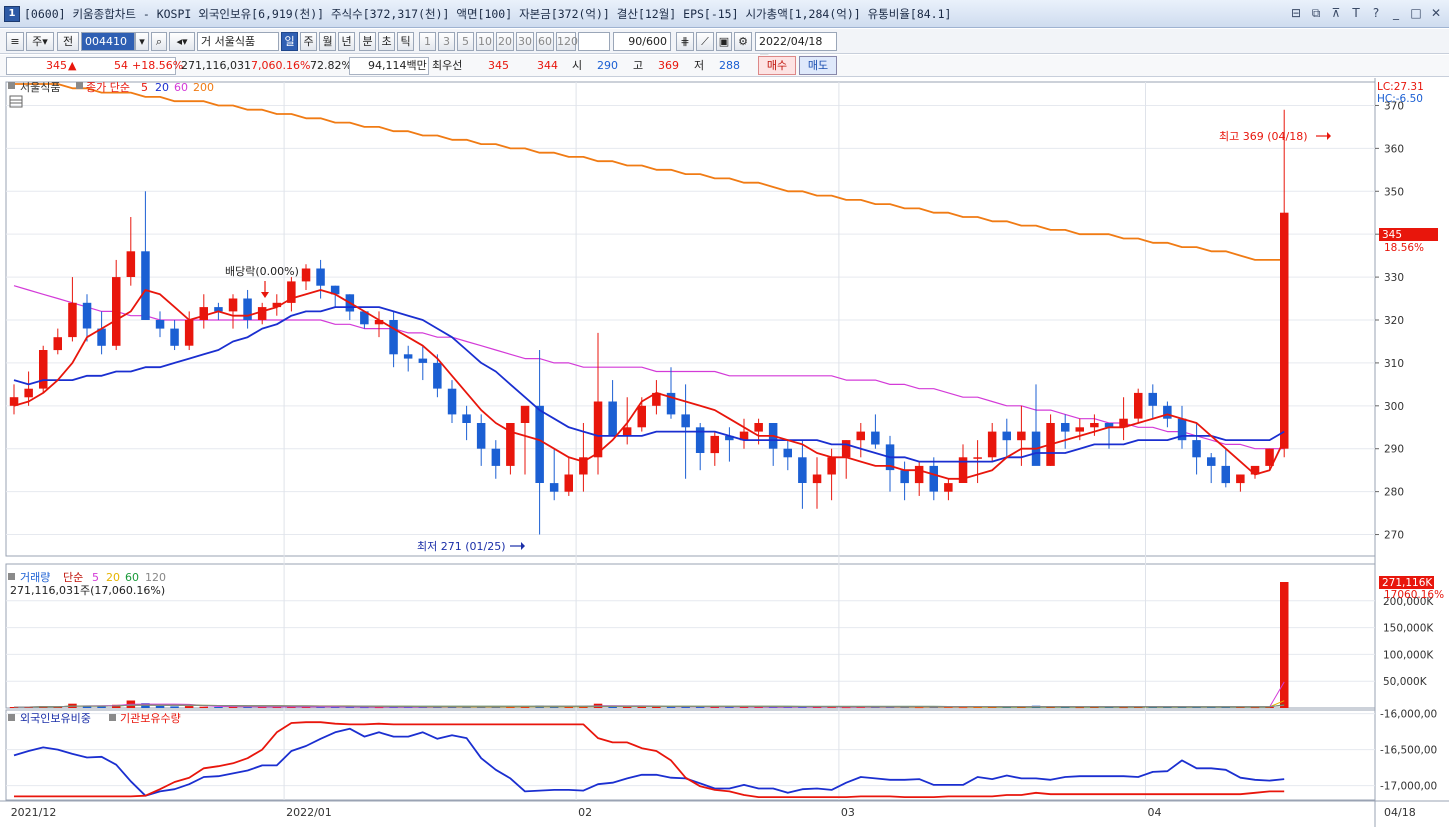 Image resolution: width=1449 pixels, height=830 pixels. What do you see at coordinates (1336, 13) in the screenshot?
I see `pin-icon: ⊼` at bounding box center [1336, 13].